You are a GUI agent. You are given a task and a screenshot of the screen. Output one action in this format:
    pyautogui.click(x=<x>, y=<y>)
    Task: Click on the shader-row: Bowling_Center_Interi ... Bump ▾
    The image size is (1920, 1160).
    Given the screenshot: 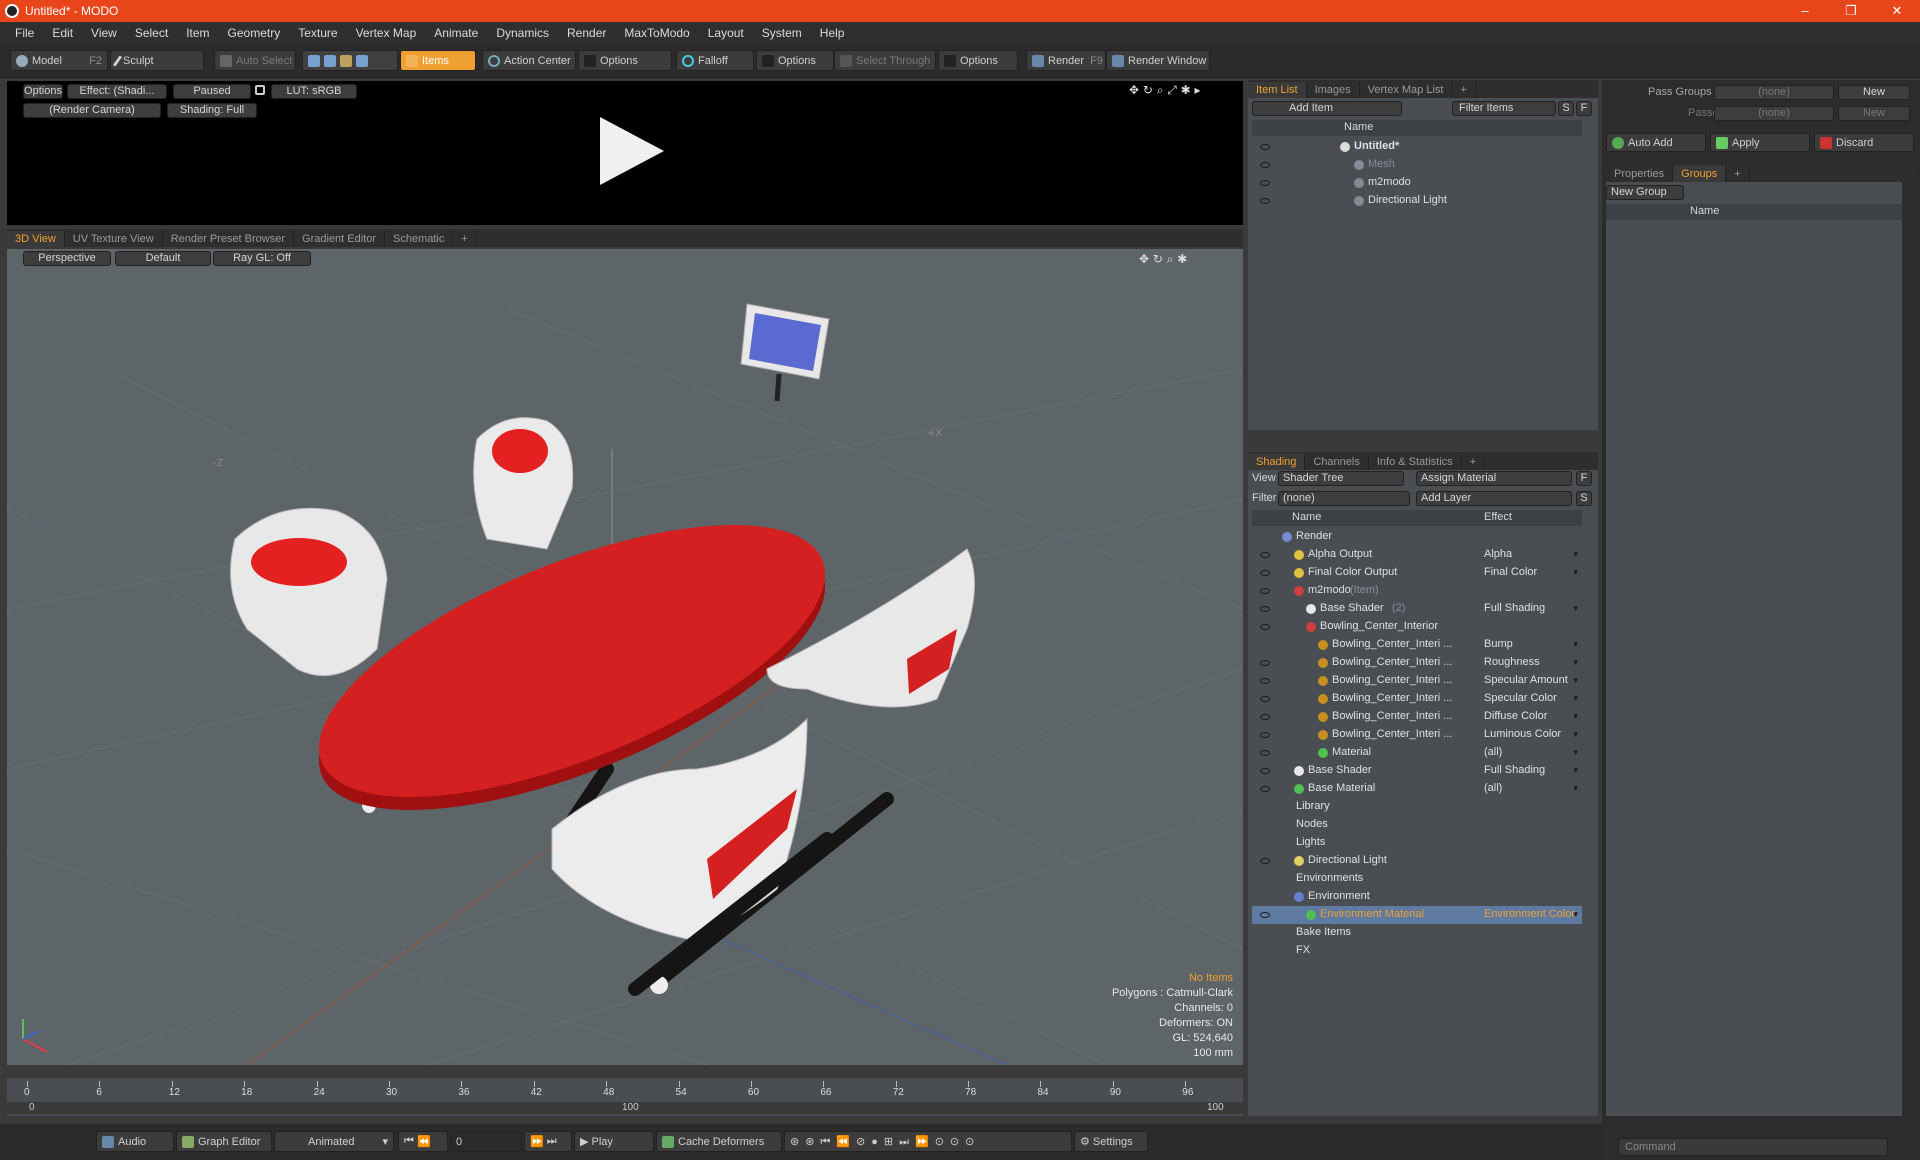 What is the action you would take?
    pyautogui.click(x=1417, y=645)
    